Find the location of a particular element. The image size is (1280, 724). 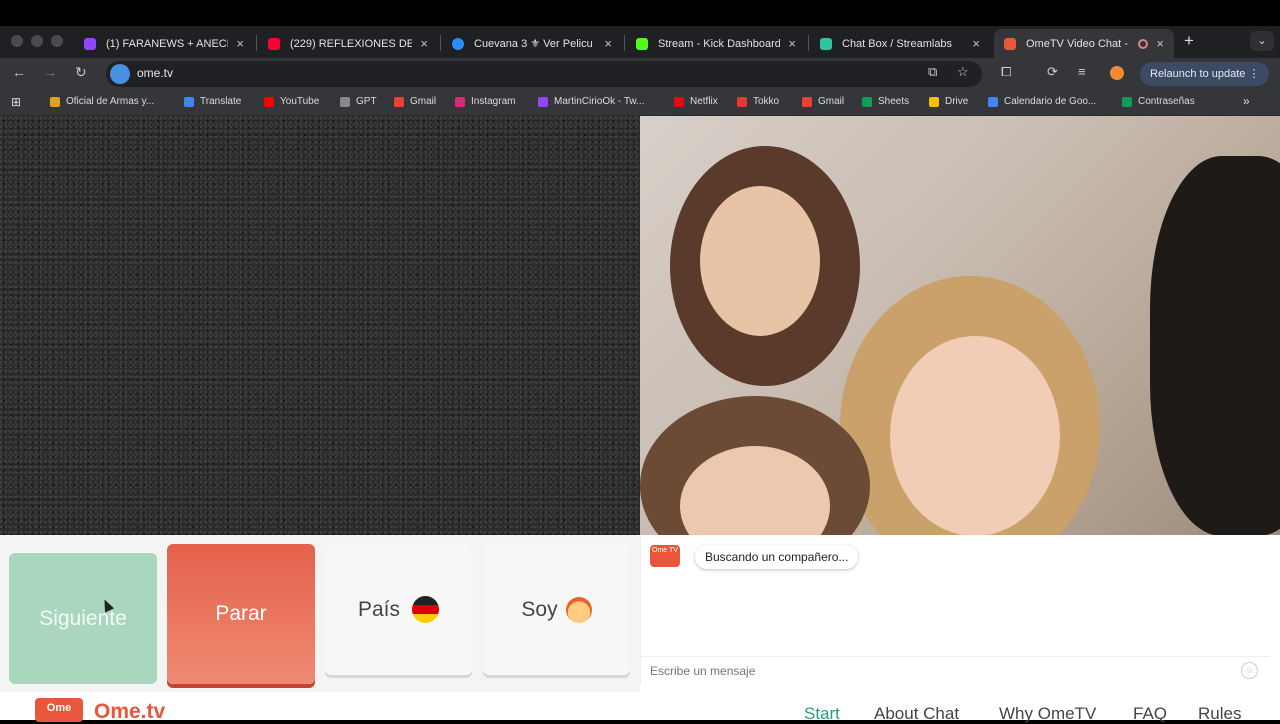

twitch-favicon-icon is located at coordinates (90, 43).